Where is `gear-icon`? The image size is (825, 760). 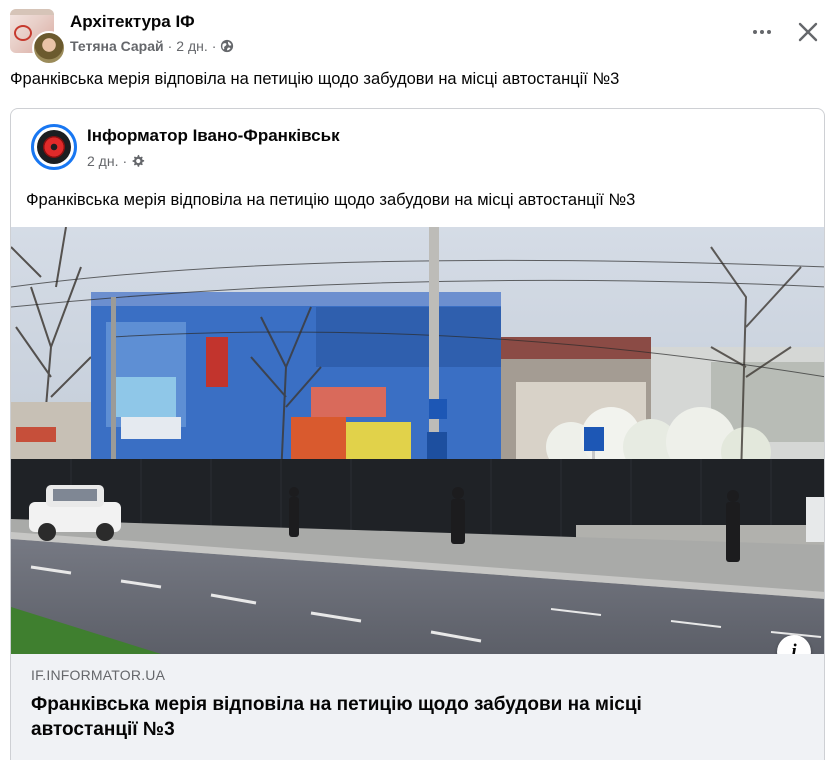 gear-icon is located at coordinates (138, 161).